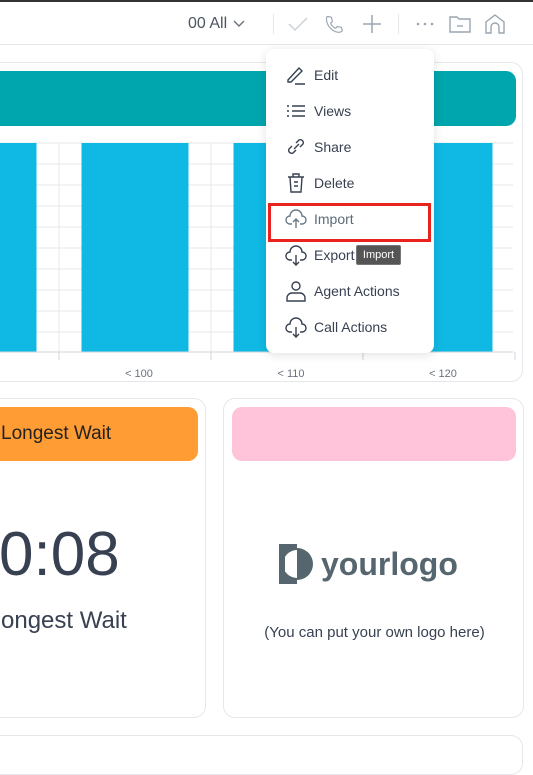 Image resolution: width=533 pixels, height=775 pixels. I want to click on next-card, so click(261, 755).